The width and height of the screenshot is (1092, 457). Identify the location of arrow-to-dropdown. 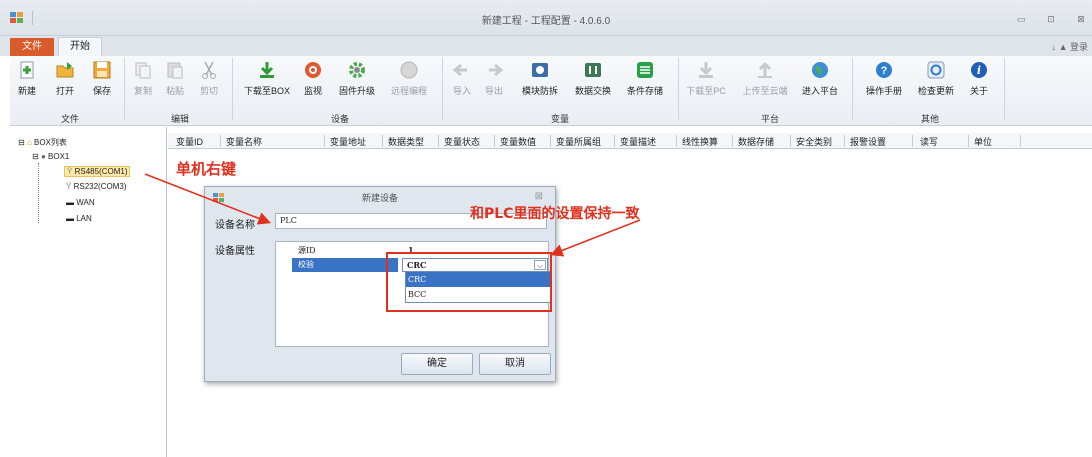
(595, 238).